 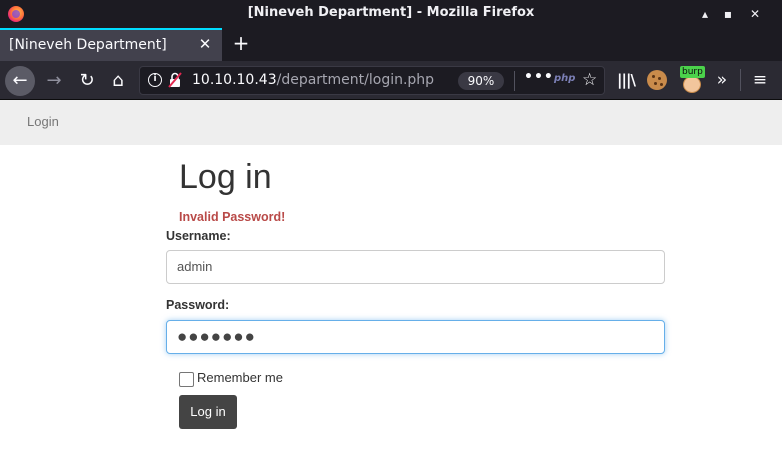 I want to click on password-label: Password:, so click(x=198, y=305).